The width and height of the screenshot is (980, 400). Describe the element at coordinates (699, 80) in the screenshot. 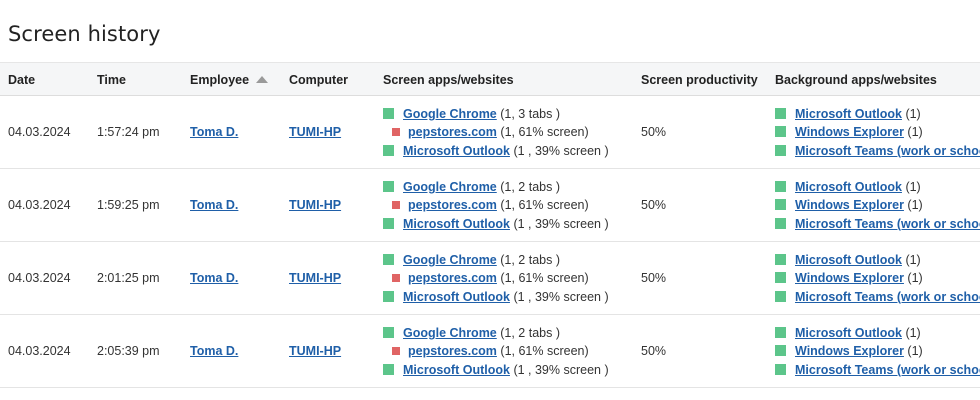

I see `column-header-screen-productivity: Screen productivity` at that location.